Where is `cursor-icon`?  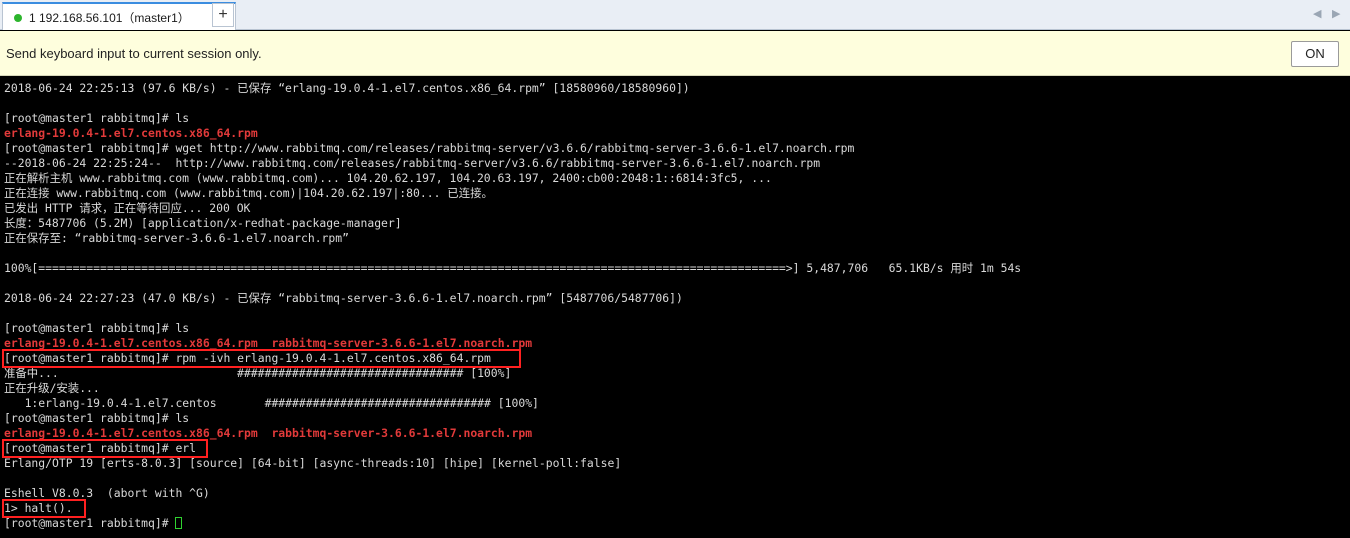
cursor-icon is located at coordinates (179, 523).